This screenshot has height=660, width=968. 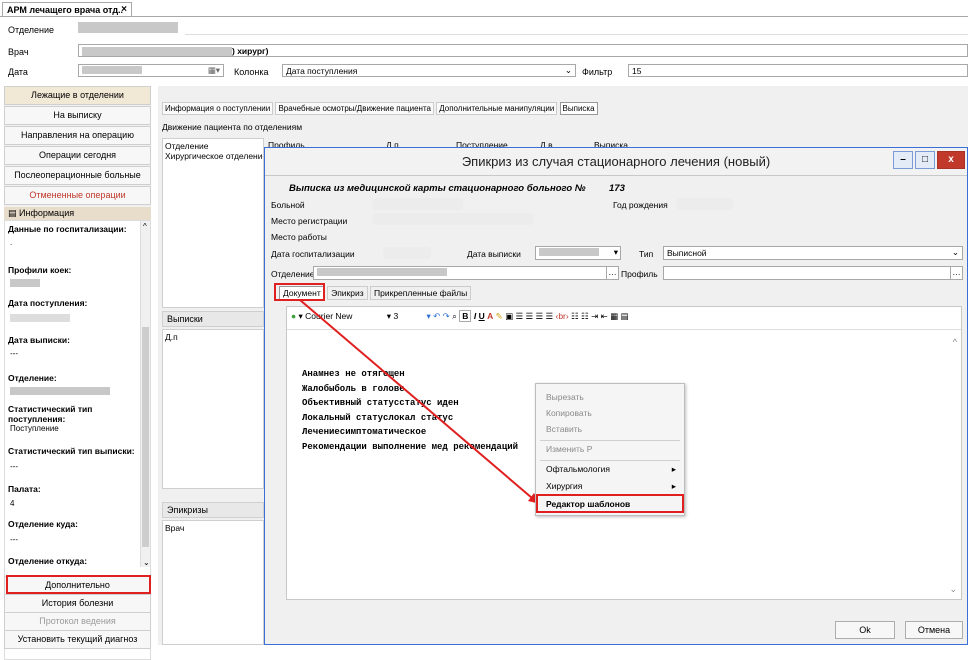 What do you see at coordinates (610, 503) in the screenshot?
I see `highlight-box-template-editor` at bounding box center [610, 503].